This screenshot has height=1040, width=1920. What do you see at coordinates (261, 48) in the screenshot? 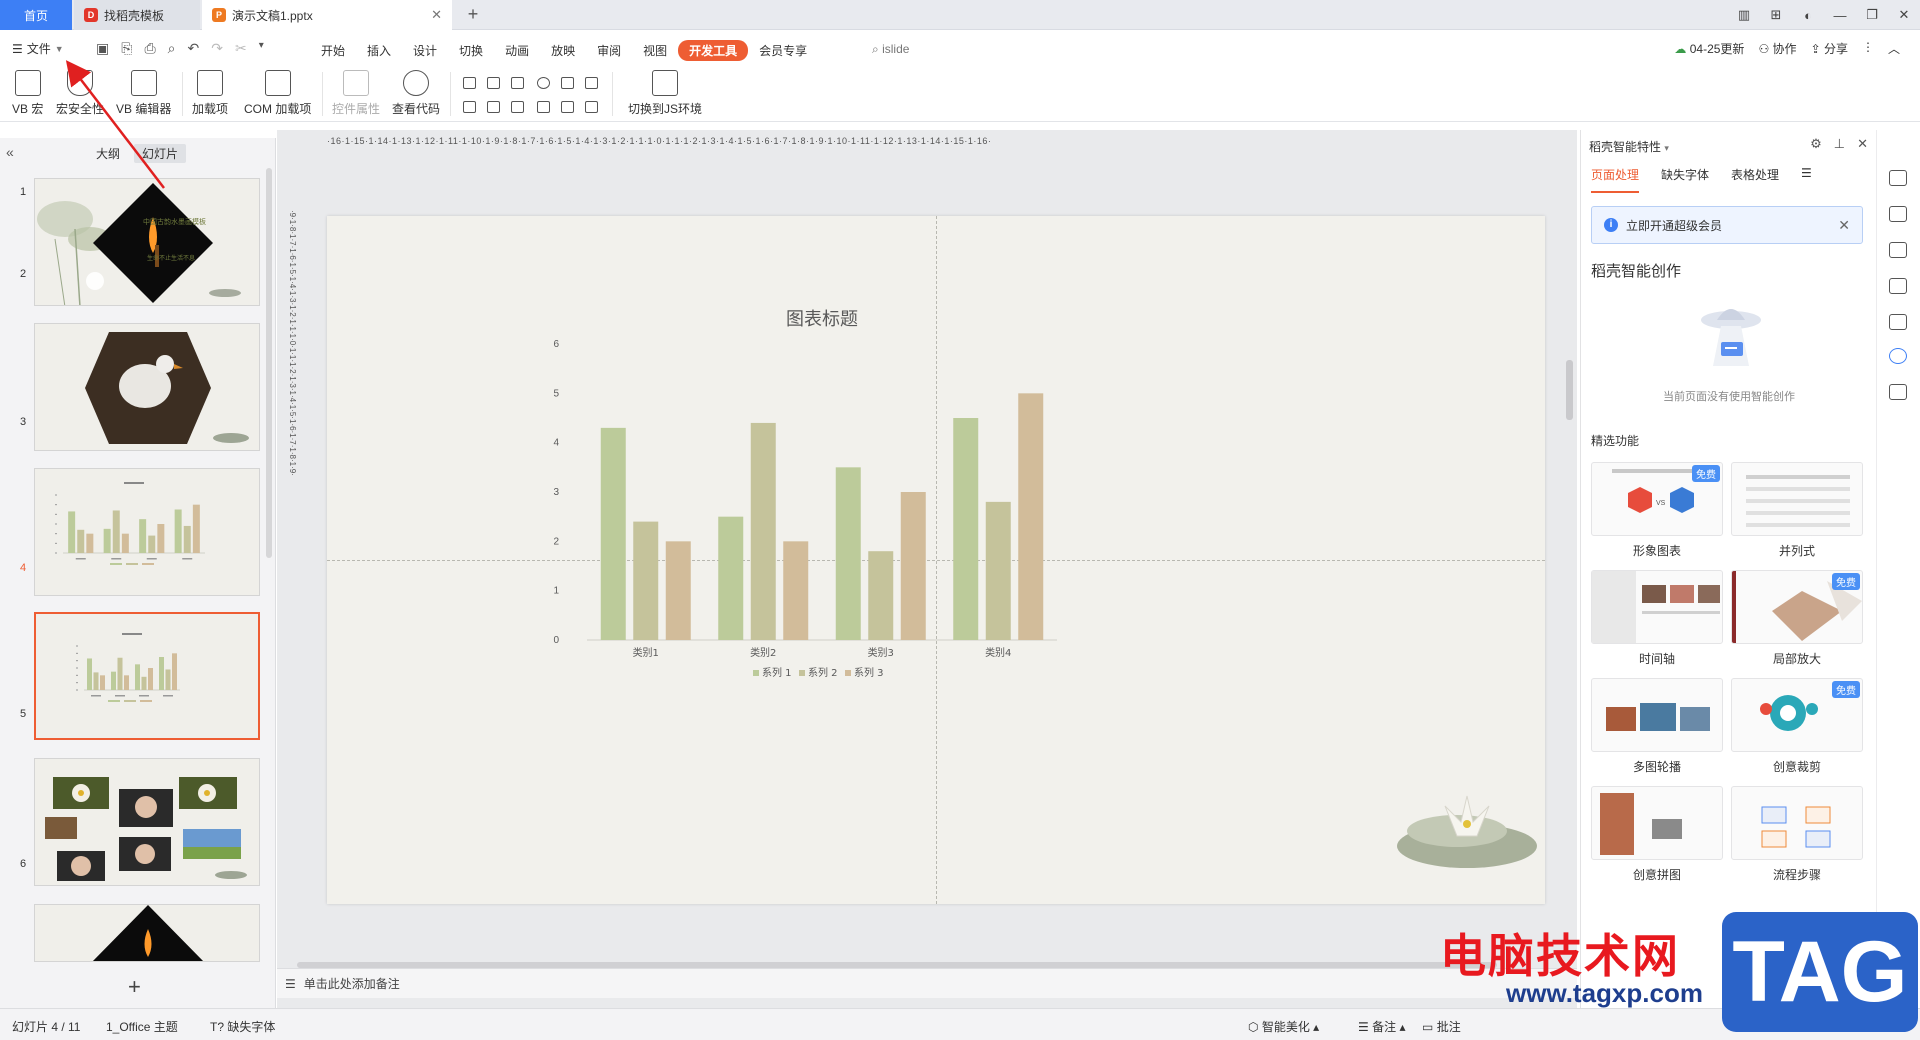
I see `qat-more-icon: ▾` at bounding box center [261, 48].